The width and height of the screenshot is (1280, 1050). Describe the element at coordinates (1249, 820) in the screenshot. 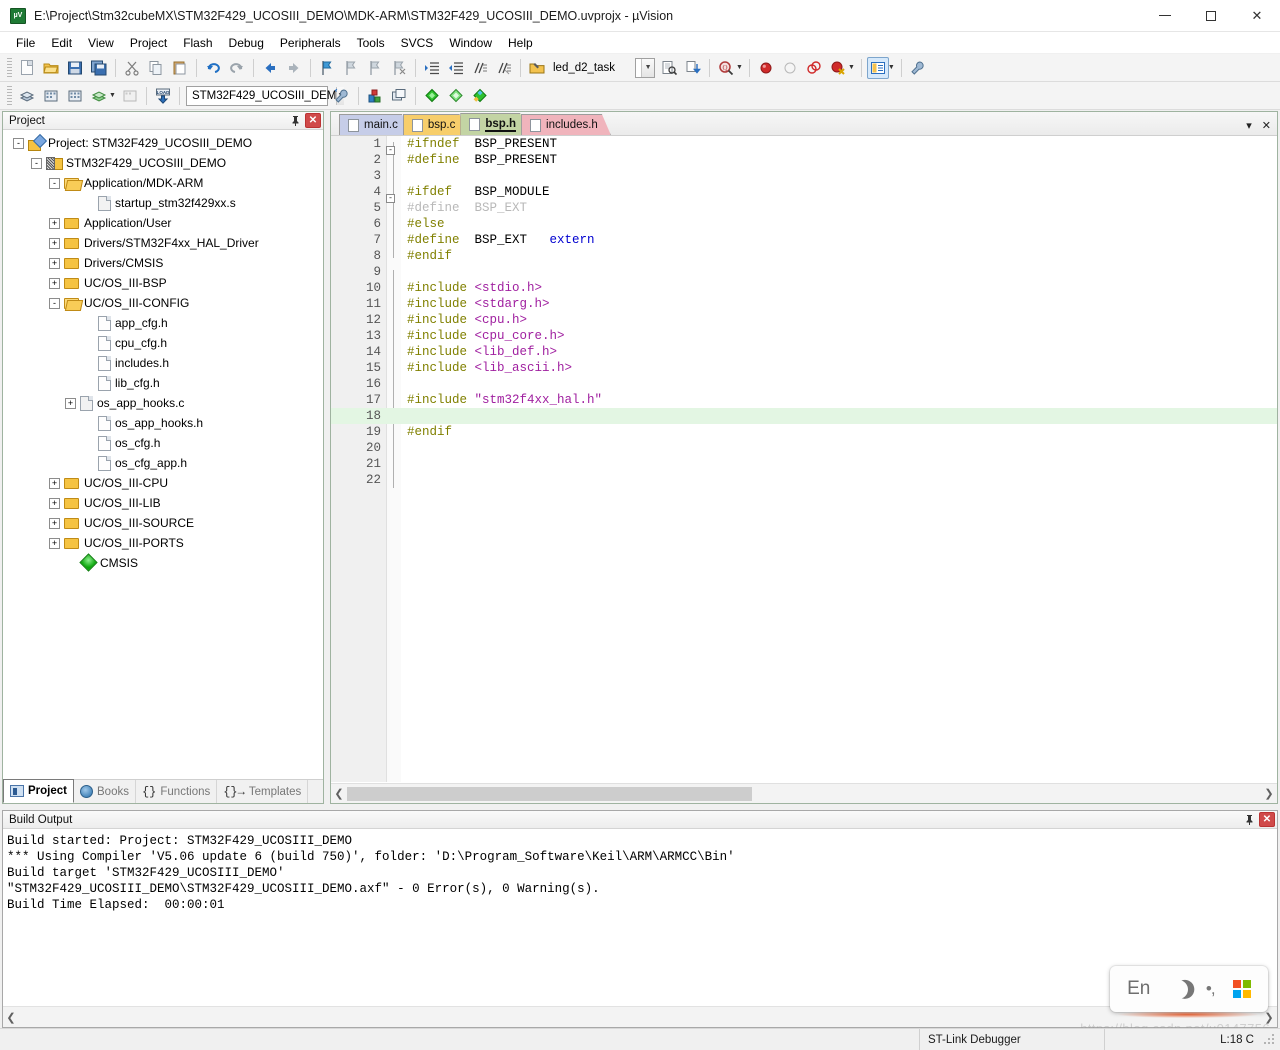

I see `build-pin-icon` at that location.